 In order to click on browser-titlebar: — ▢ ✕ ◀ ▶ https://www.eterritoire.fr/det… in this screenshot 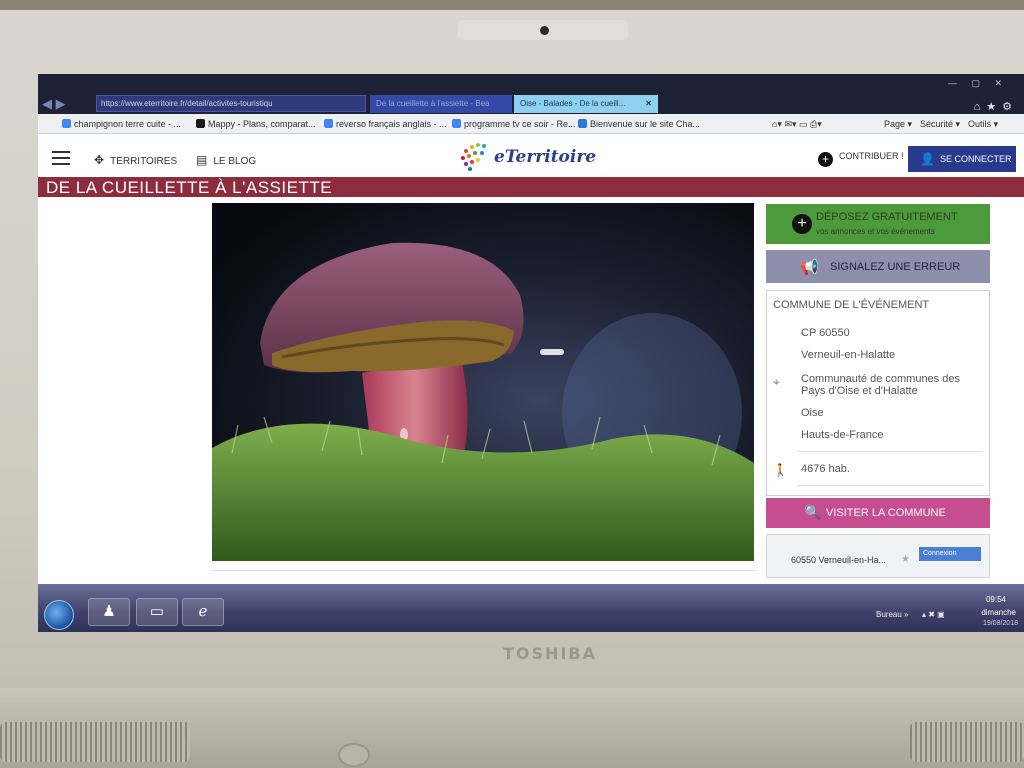, I will do `click(531, 94)`.